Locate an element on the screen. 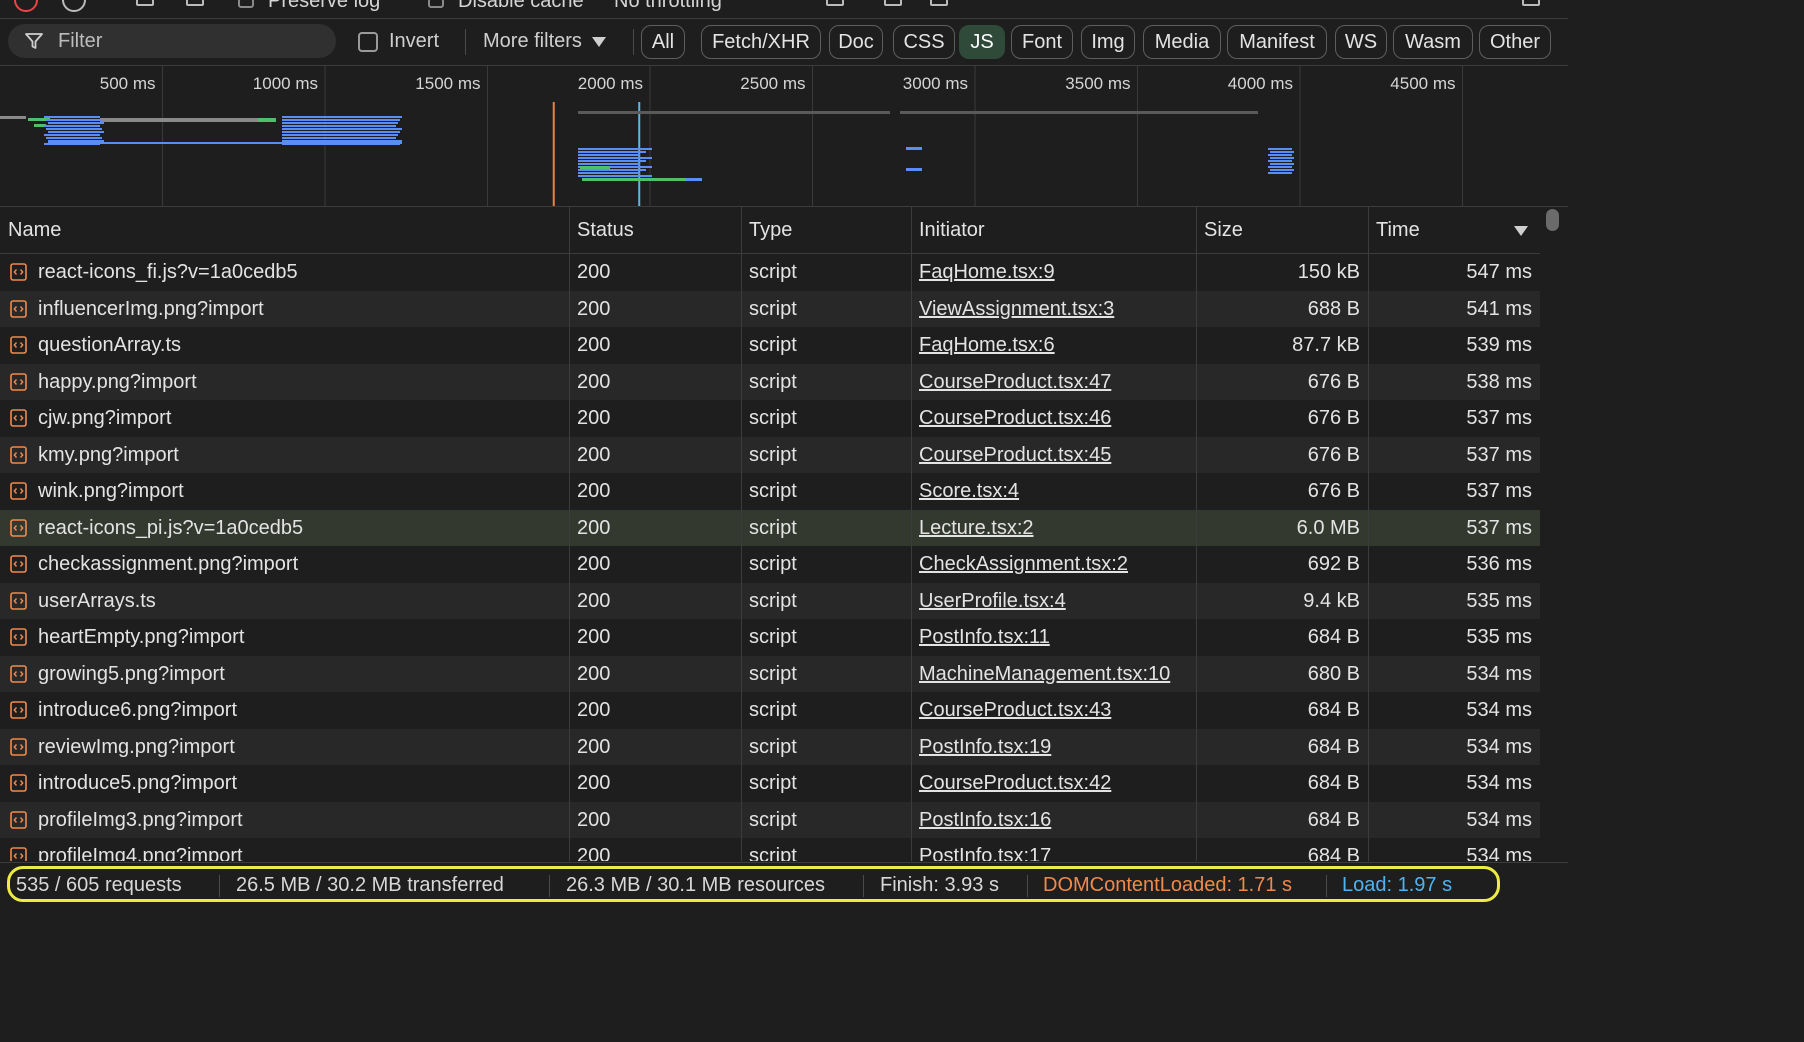 The width and height of the screenshot is (1804, 1042). filter-chip-other: Other is located at coordinates (1515, 42).